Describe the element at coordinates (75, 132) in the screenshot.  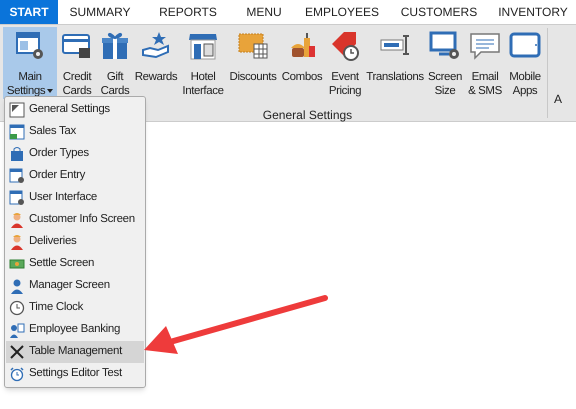
I see `menu-item: Sales Tax` at that location.